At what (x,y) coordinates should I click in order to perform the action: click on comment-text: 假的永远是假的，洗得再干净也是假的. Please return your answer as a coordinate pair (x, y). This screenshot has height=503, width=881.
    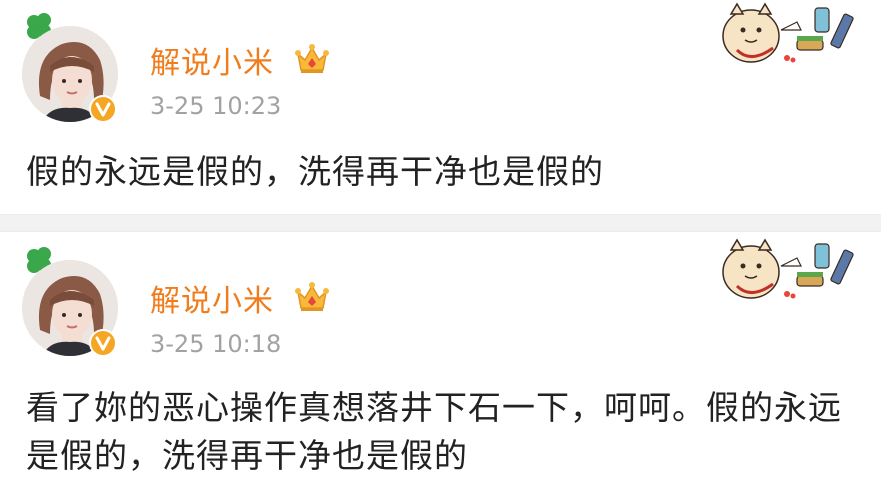
    Looking at the image, I should click on (315, 171).